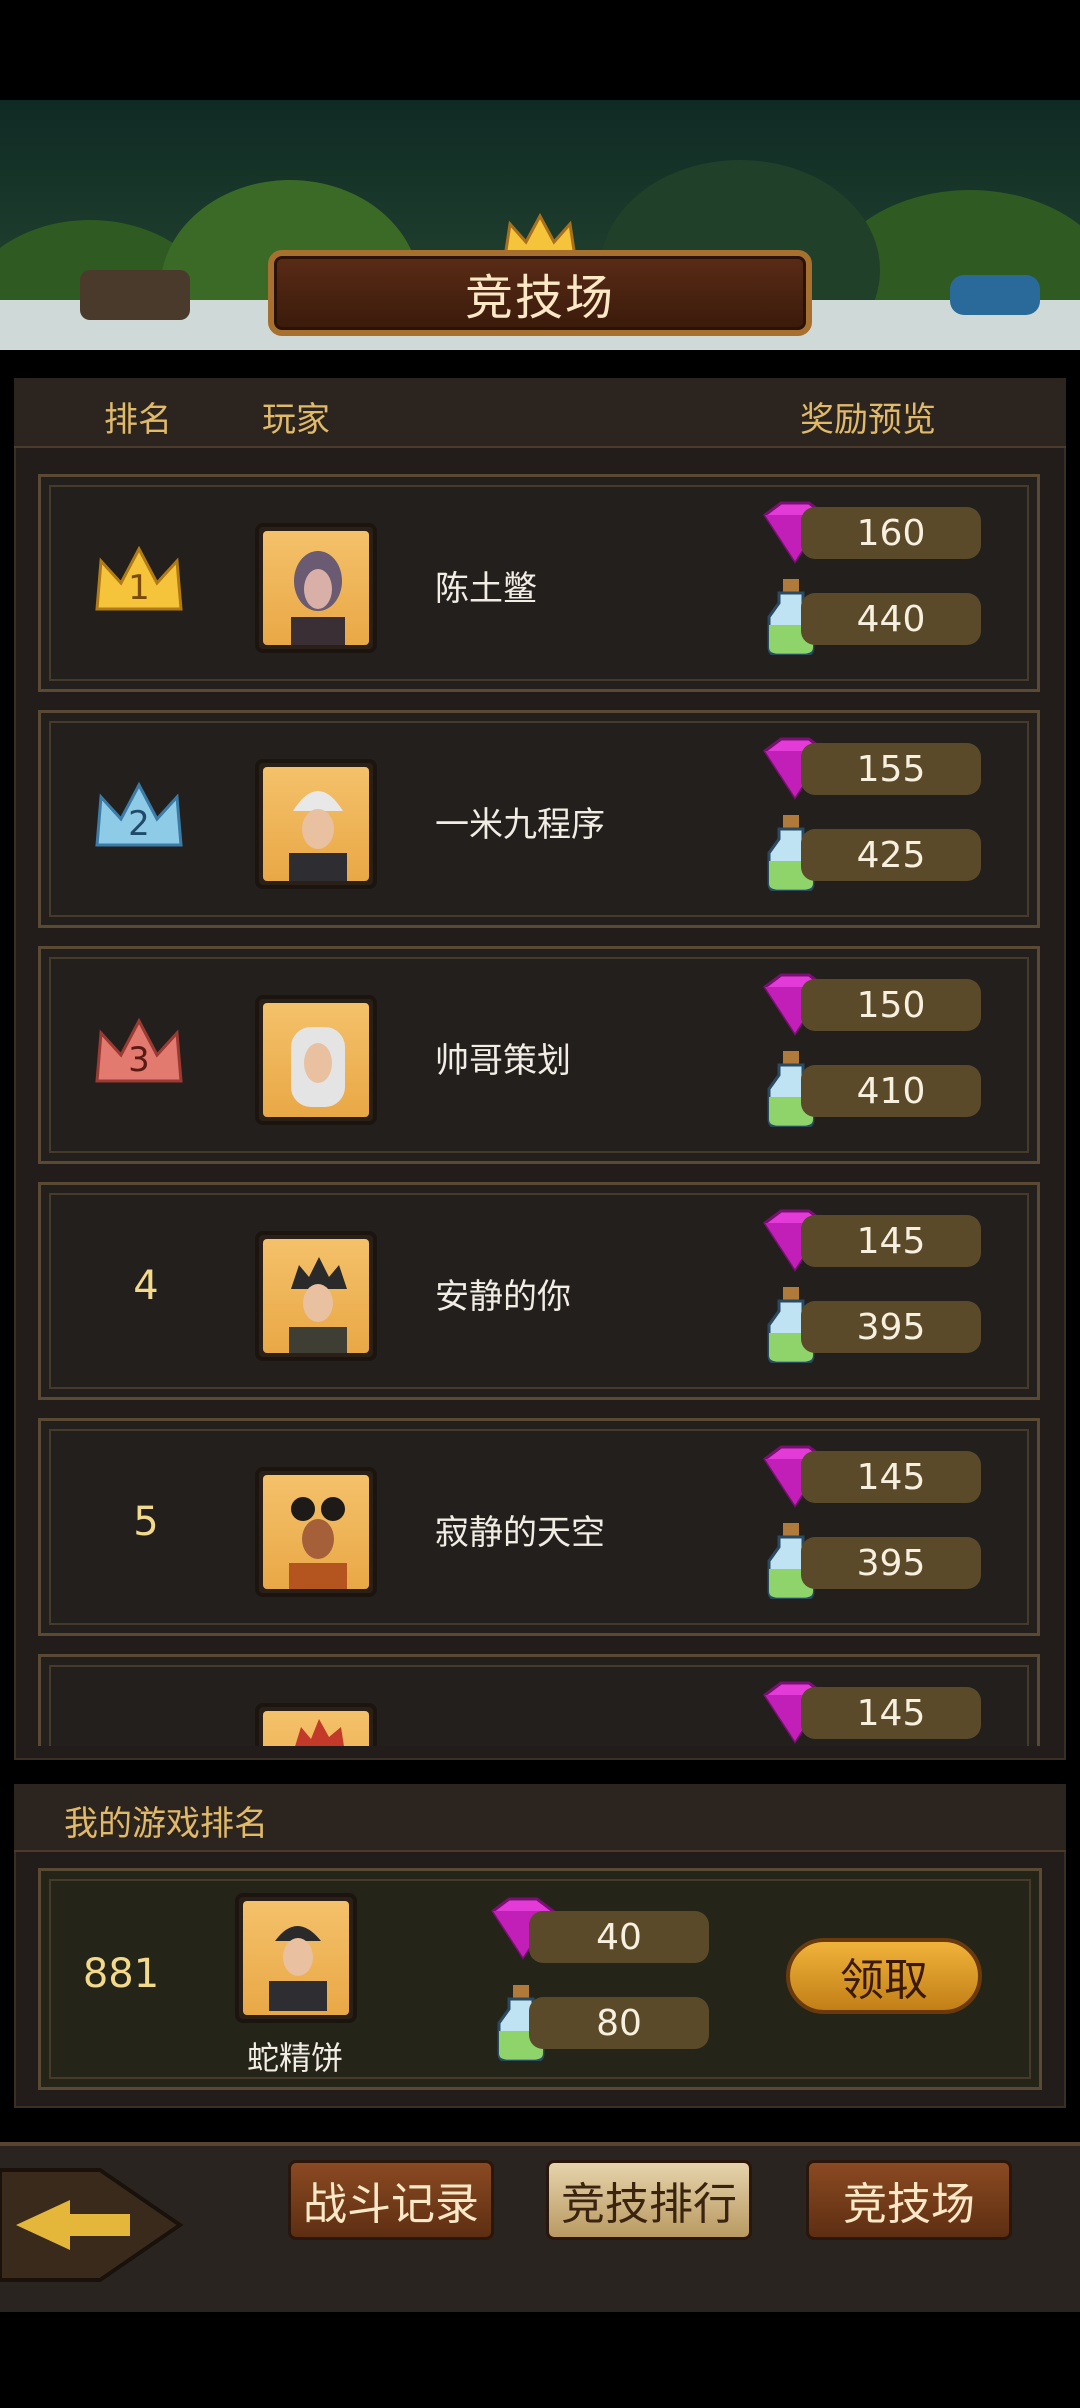 The height and width of the screenshot is (2408, 1080). I want to click on player-column-header: 玩家, so click(296, 420).